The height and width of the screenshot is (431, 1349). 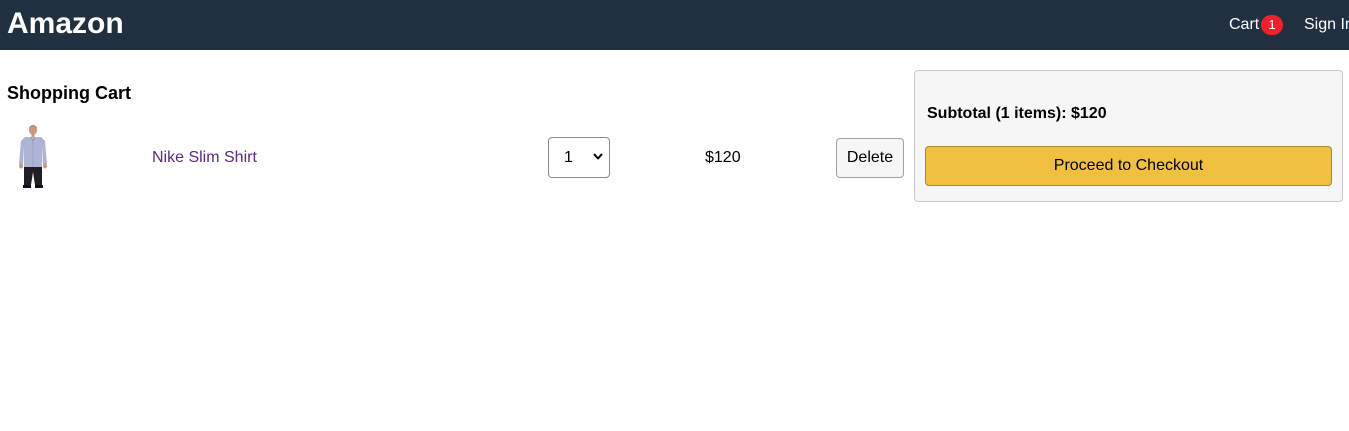 What do you see at coordinates (204, 158) in the screenshot?
I see `product-name-link: Nike Slim Shirt` at bounding box center [204, 158].